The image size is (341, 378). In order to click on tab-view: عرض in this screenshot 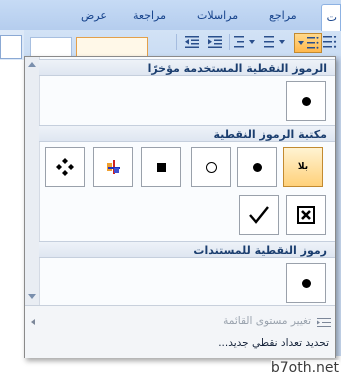, I will do `click(94, 15)`.